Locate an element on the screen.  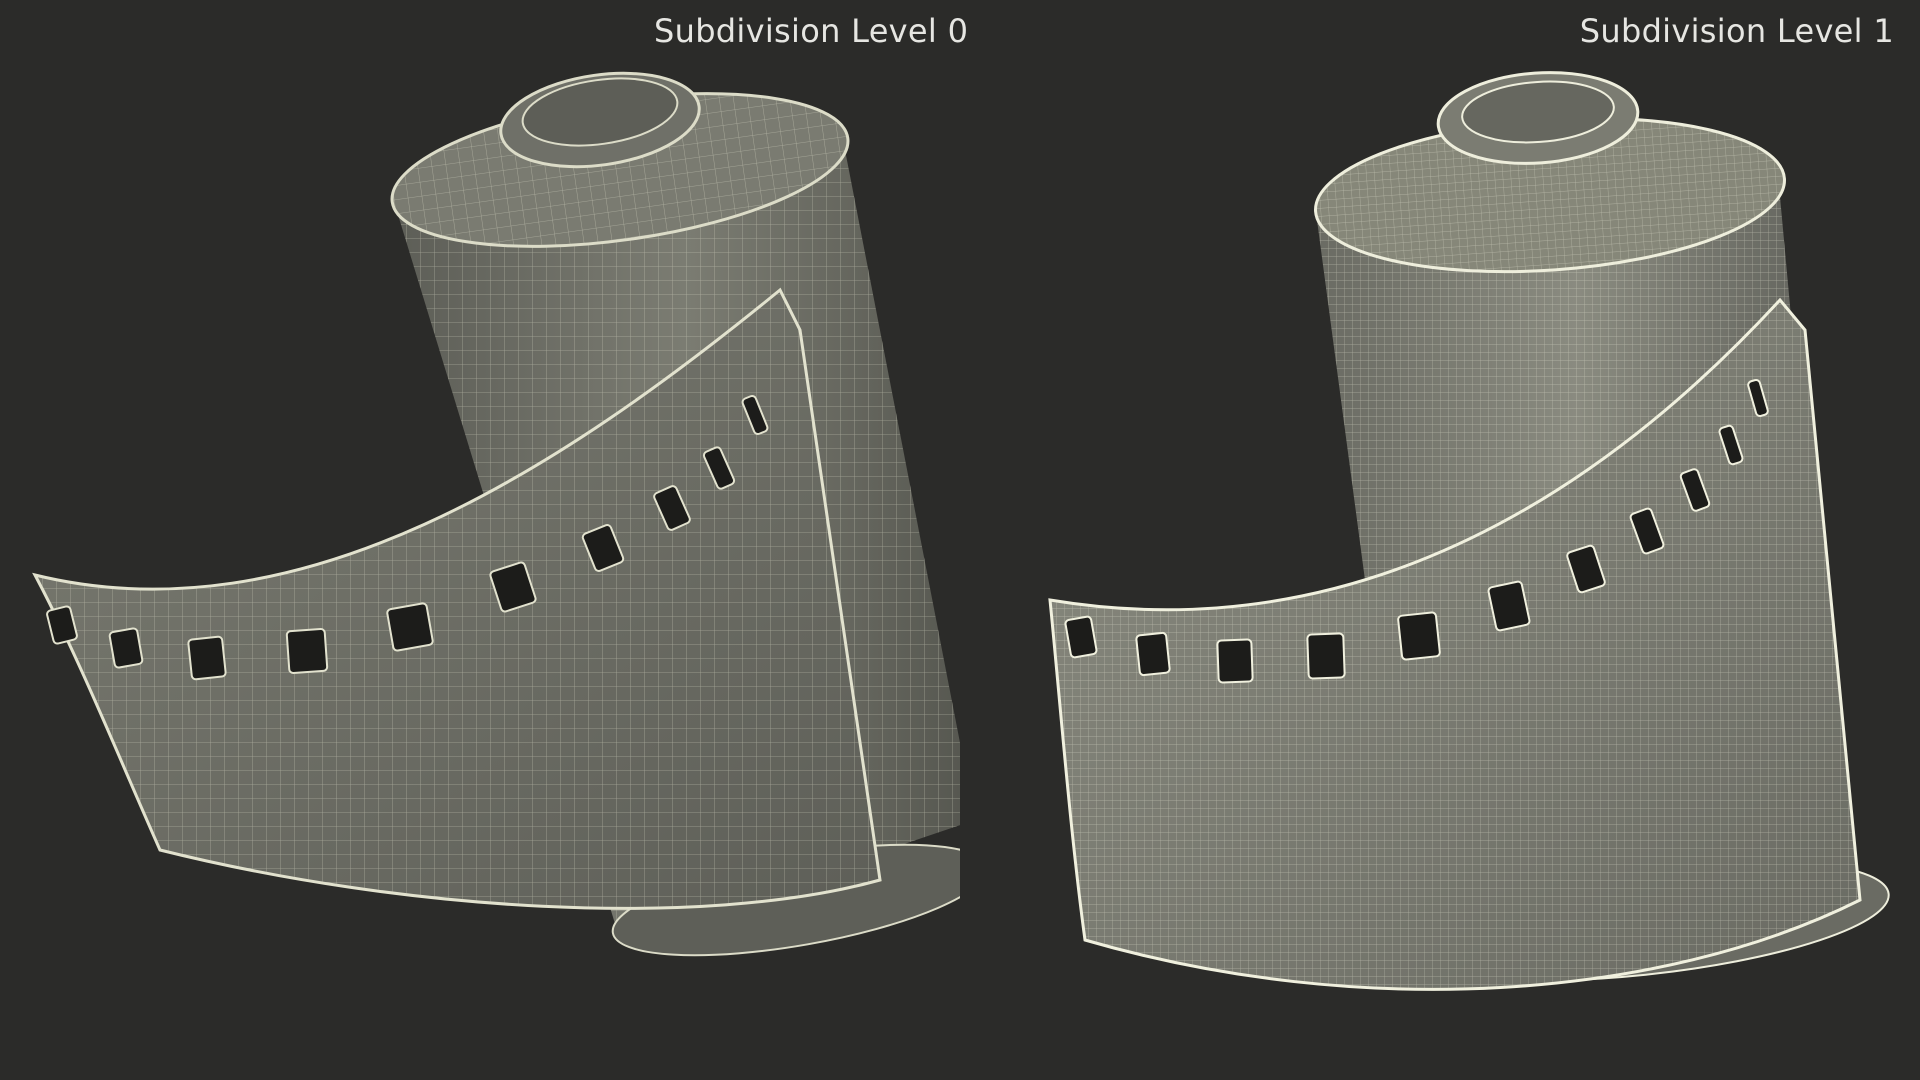
caption-subdivision-level-0: Subdivision Level 0 is located at coordinates (811, 31).